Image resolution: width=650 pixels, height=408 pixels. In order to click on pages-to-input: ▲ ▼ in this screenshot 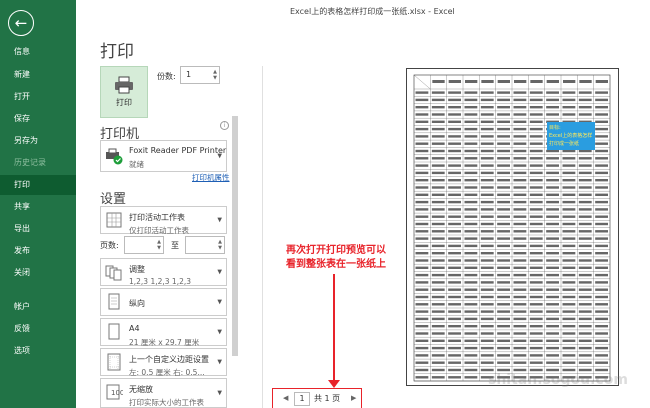, I will do `click(205, 245)`.